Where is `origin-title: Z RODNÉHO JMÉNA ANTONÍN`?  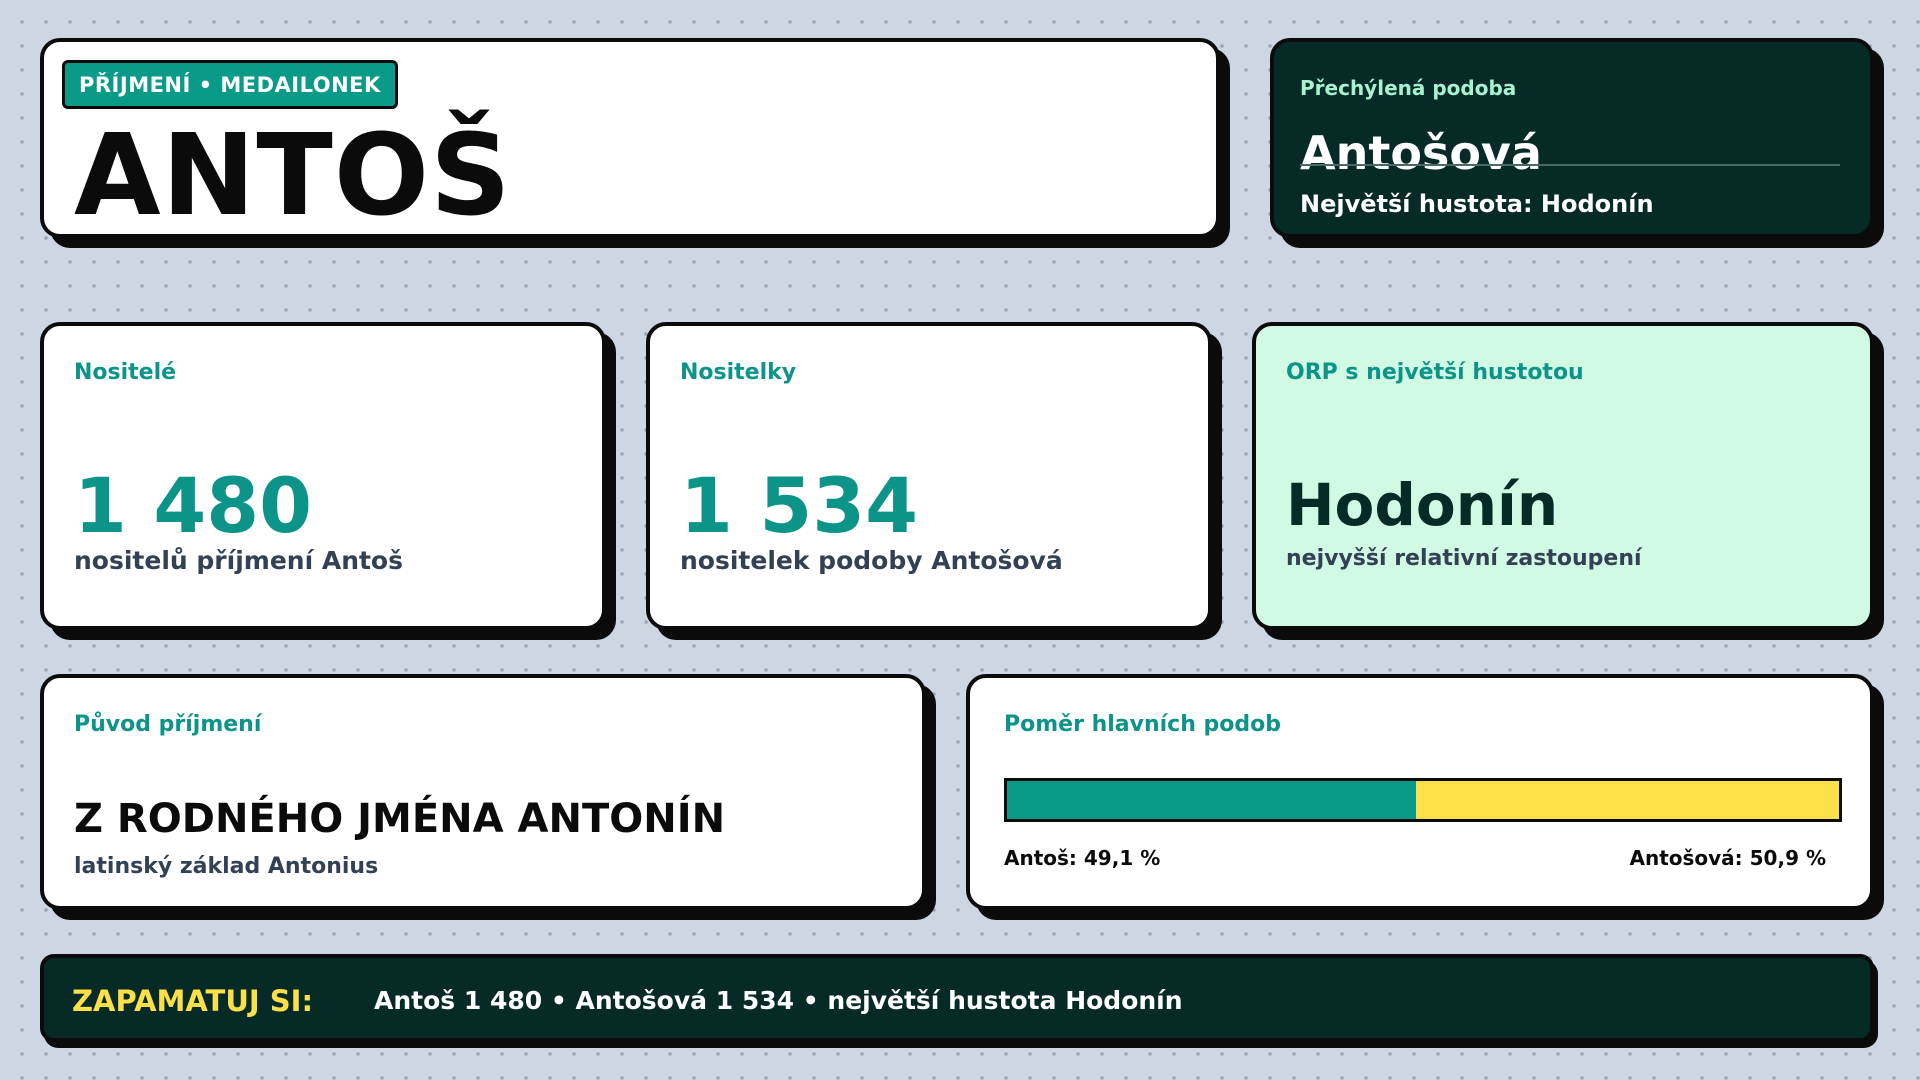
origin-title: Z RODNÉHO JMÉNA ANTONÍN is located at coordinates (400, 819).